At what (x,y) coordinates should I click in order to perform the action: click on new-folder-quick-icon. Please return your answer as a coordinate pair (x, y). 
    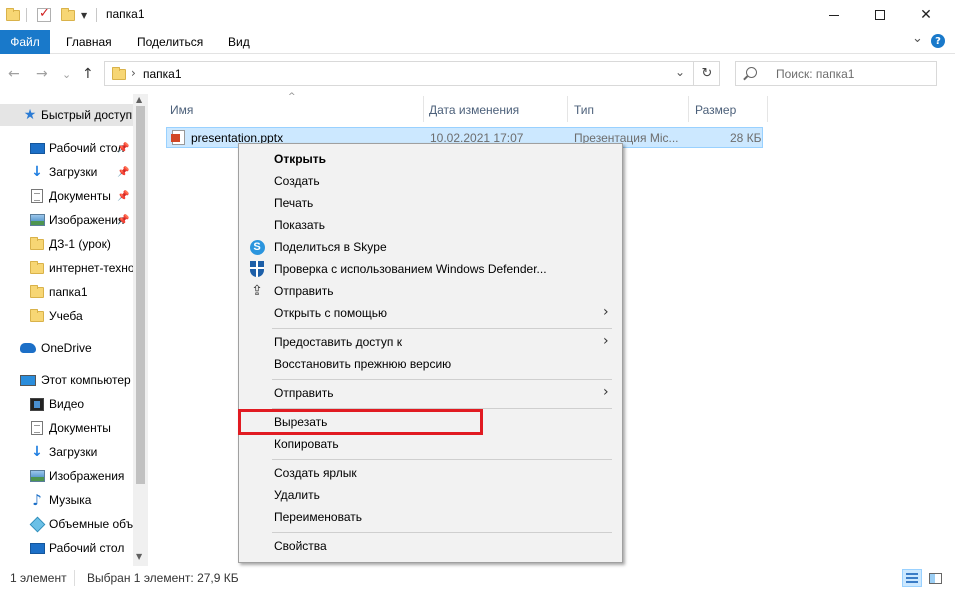
    Looking at the image, I should click on (68, 15).